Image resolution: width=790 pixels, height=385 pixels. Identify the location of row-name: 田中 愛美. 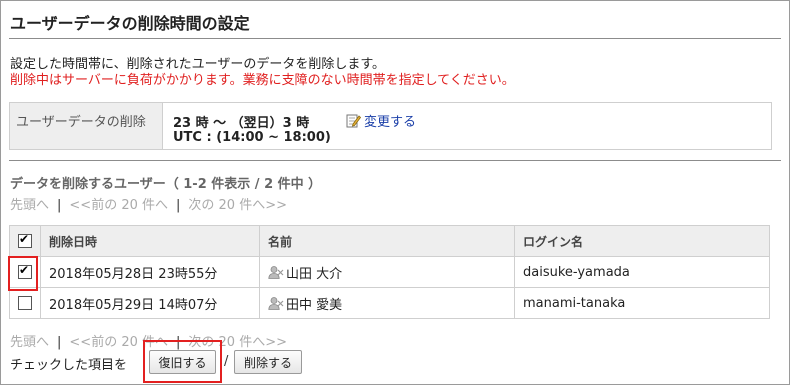
(314, 305).